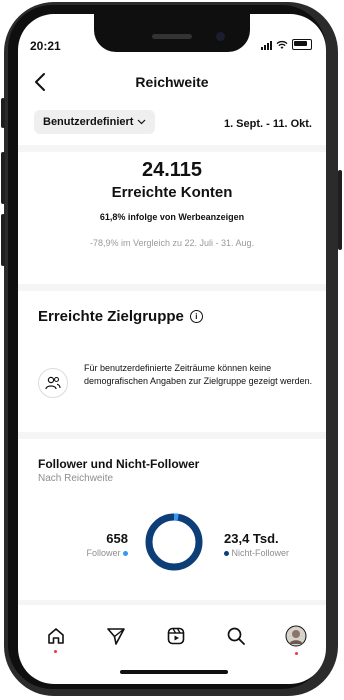 Image resolution: width=344 pixels, height=700 pixels. I want to click on reach-label: Erreichte Konten, so click(172, 192).